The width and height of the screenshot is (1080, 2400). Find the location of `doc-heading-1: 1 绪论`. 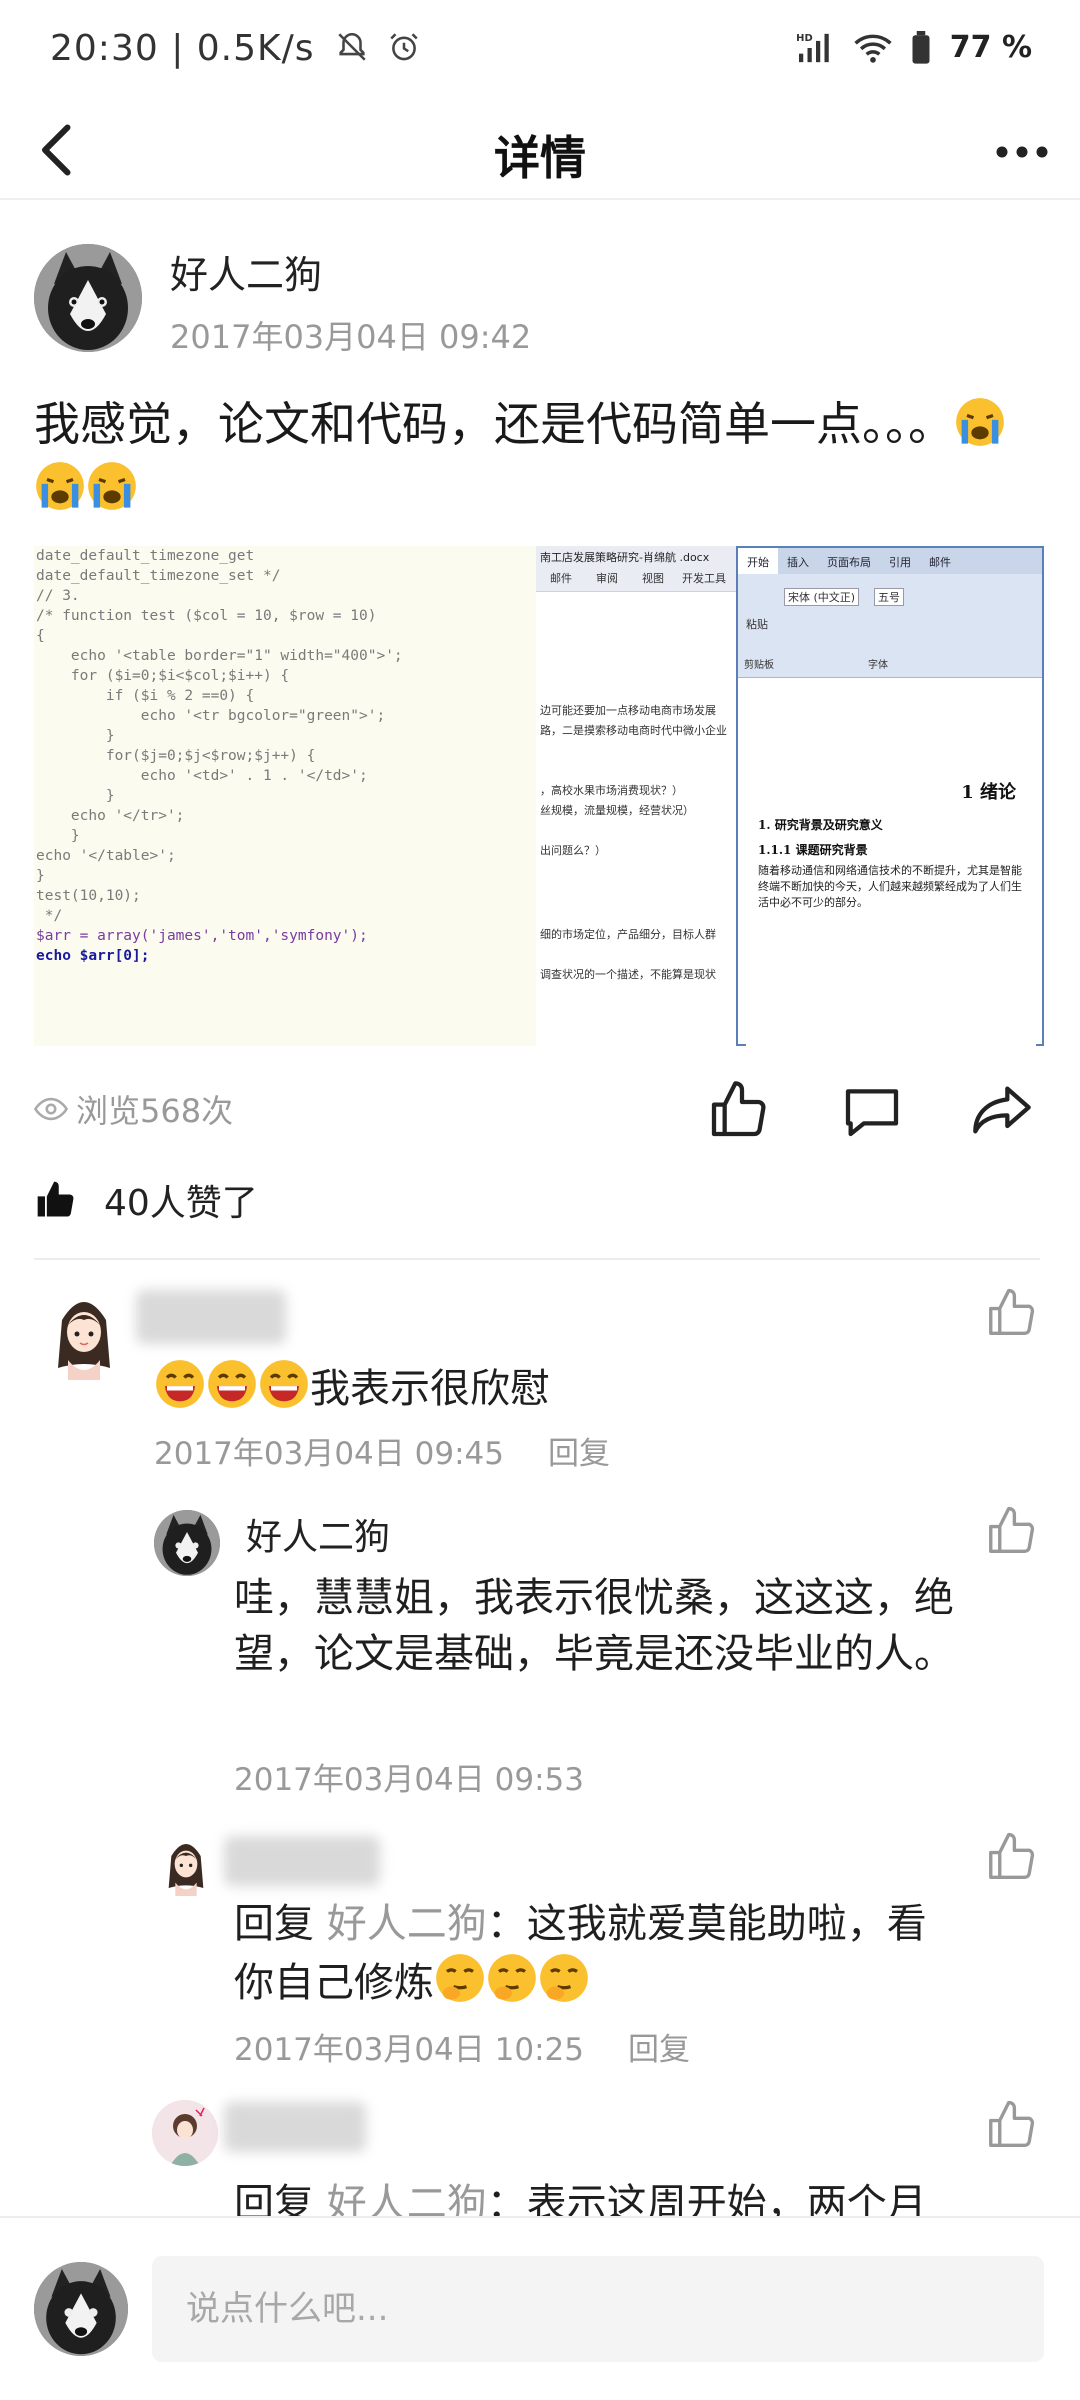

doc-heading-1: 1 绪论 is located at coordinates (988, 792).